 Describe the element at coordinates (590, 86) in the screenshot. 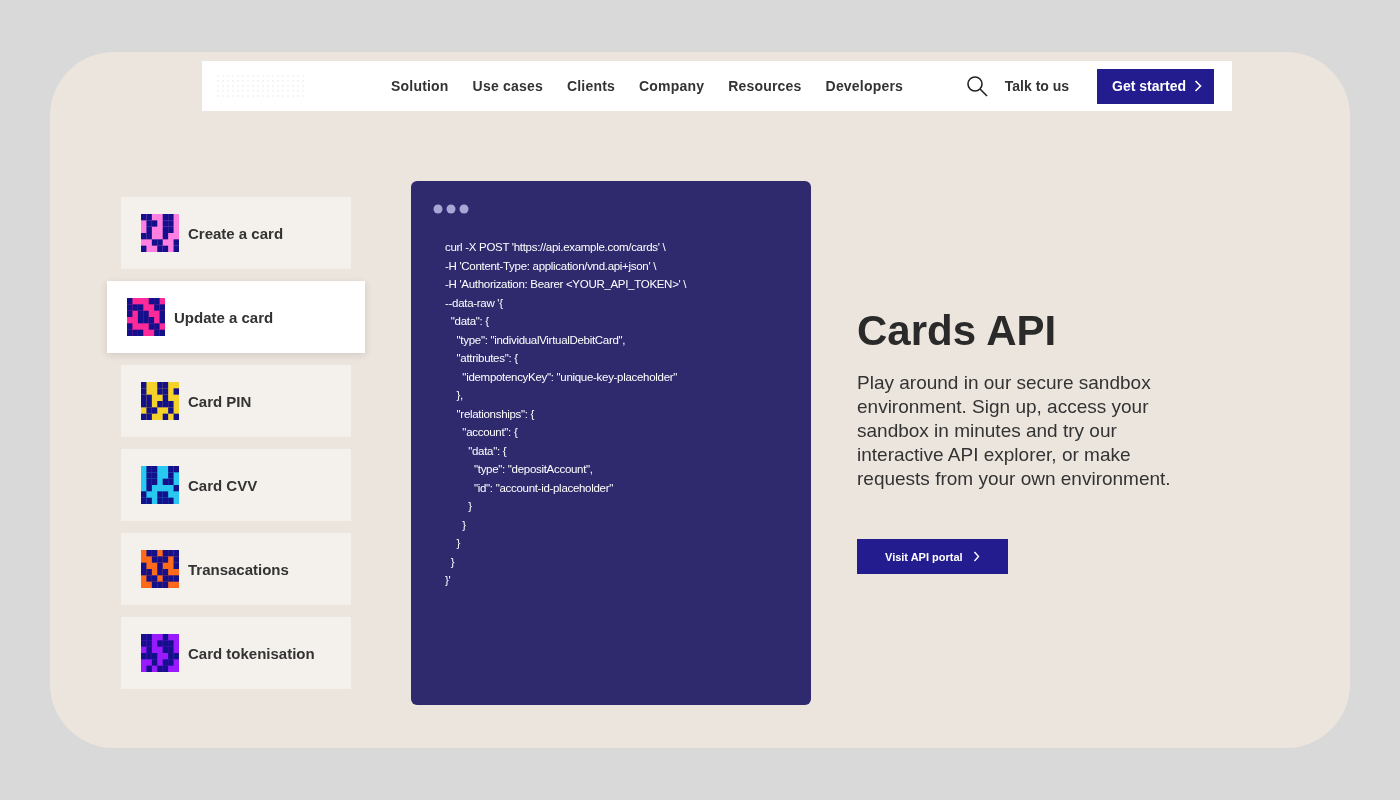

I see `nav-link: Clients` at that location.